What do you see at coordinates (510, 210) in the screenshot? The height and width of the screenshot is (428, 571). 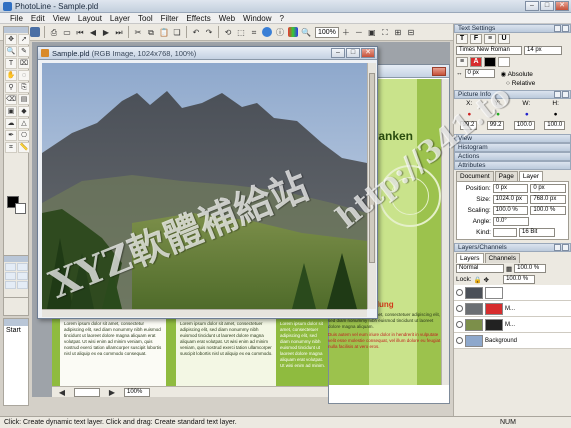 I see `scaling-x-field: 100.0 %` at bounding box center [510, 210].